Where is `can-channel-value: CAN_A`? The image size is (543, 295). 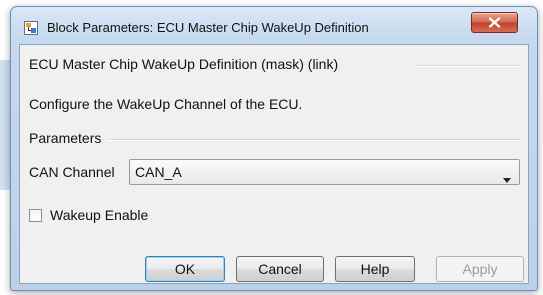
can-channel-value: CAN_A is located at coordinates (158, 172).